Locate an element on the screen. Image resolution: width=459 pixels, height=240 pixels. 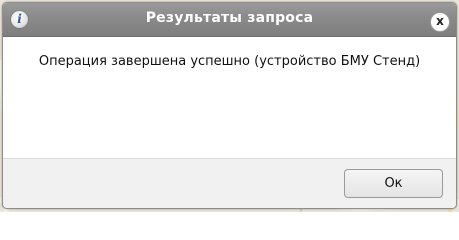
ok-button: Ок is located at coordinates (393, 183).